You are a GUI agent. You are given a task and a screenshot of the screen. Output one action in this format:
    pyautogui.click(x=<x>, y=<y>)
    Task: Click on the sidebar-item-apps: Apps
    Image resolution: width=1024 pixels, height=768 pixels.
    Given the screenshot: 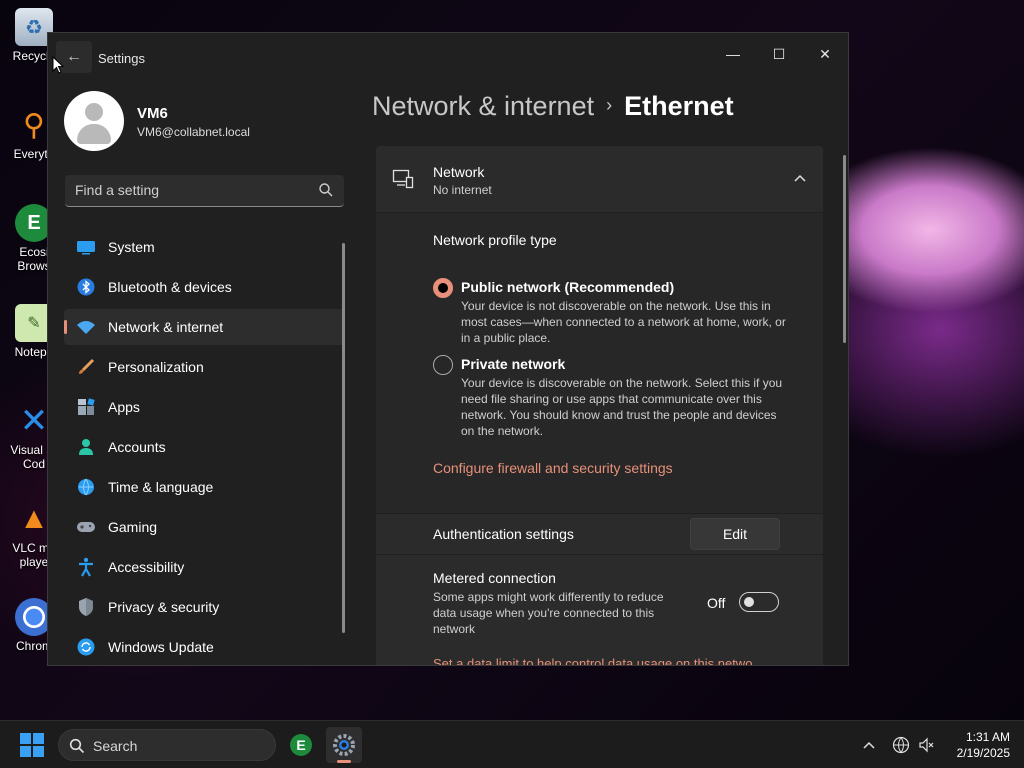 What is the action you would take?
    pyautogui.click(x=204, y=407)
    